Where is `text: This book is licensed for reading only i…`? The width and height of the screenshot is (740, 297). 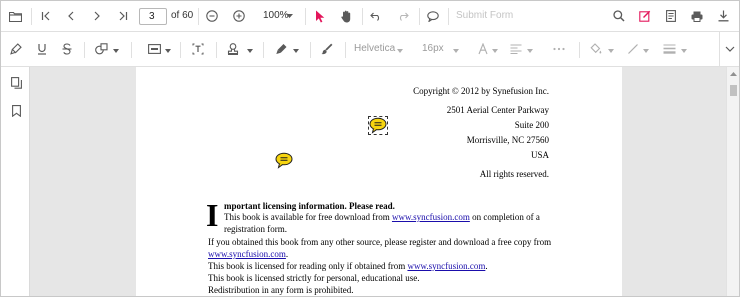
text: This book is licensed for reading only i… is located at coordinates (308, 266).